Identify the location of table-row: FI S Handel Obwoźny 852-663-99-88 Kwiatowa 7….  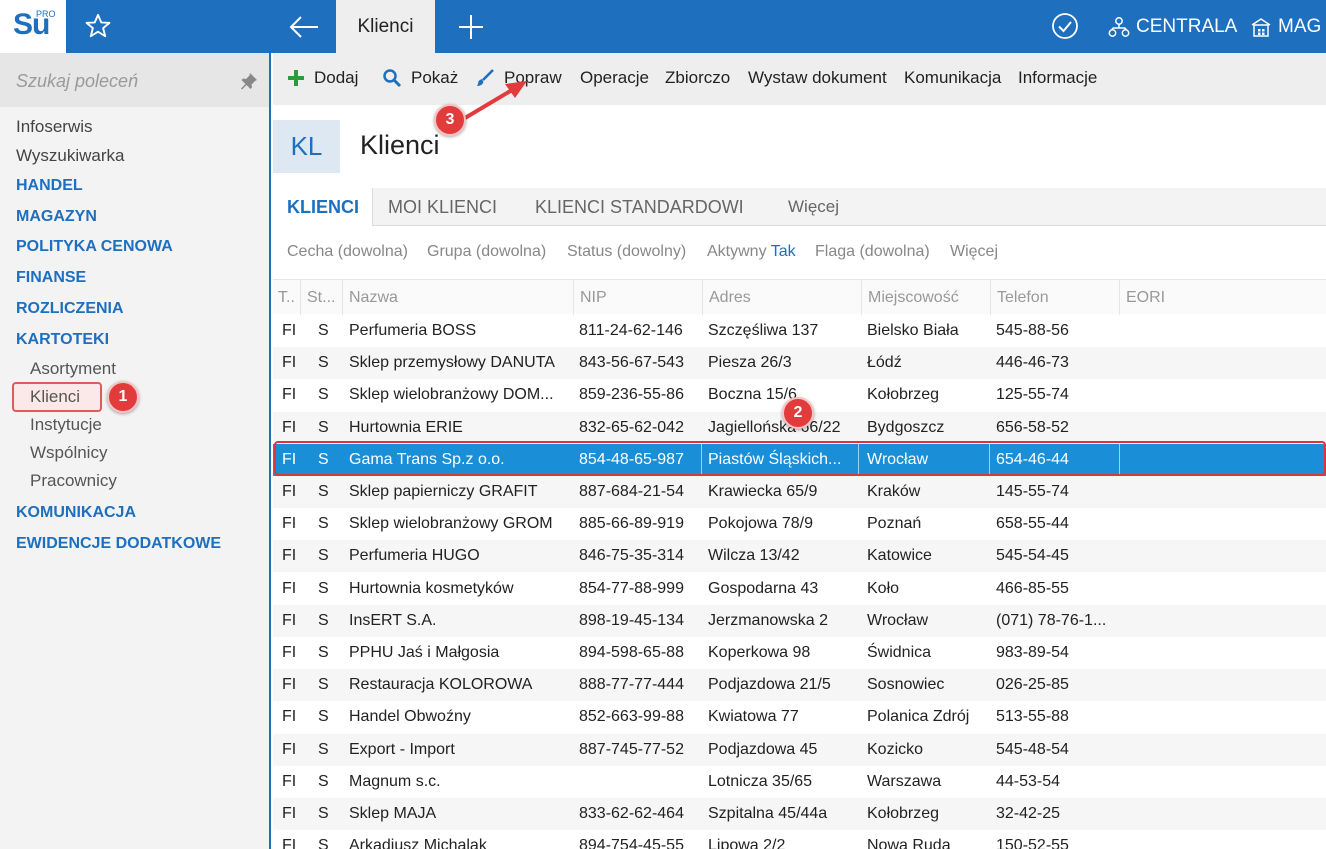
(799, 717).